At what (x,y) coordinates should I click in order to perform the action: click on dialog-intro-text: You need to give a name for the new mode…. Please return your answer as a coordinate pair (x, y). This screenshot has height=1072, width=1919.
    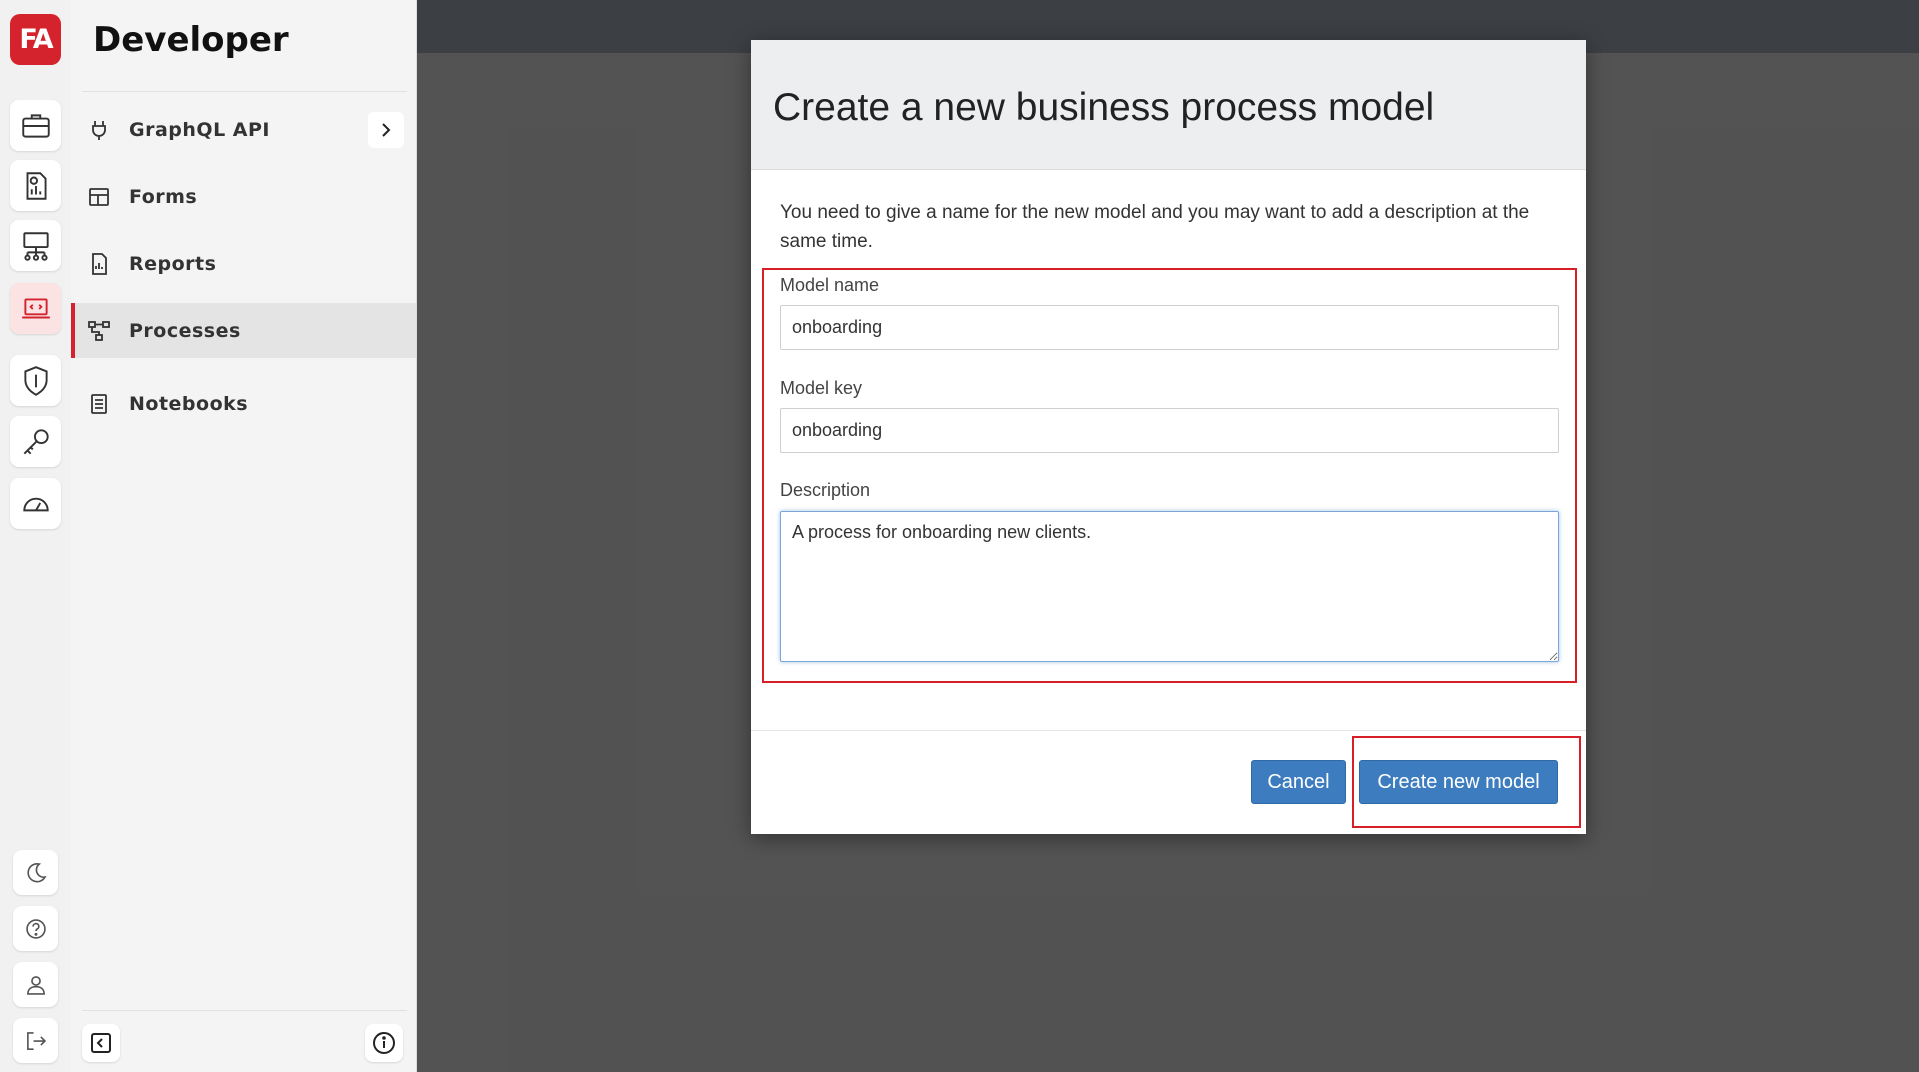
    Looking at the image, I should click on (1155, 227).